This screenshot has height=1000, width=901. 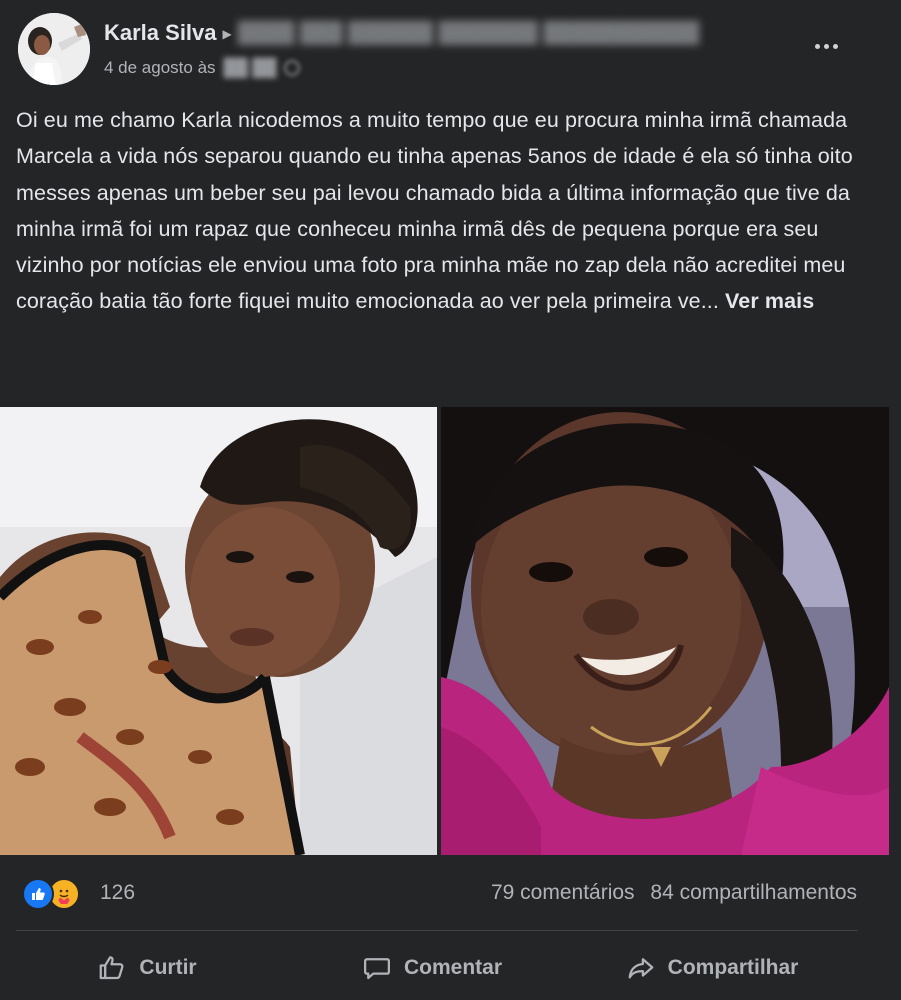 I want to click on comment-count: 79 comentários, so click(x=563, y=892).